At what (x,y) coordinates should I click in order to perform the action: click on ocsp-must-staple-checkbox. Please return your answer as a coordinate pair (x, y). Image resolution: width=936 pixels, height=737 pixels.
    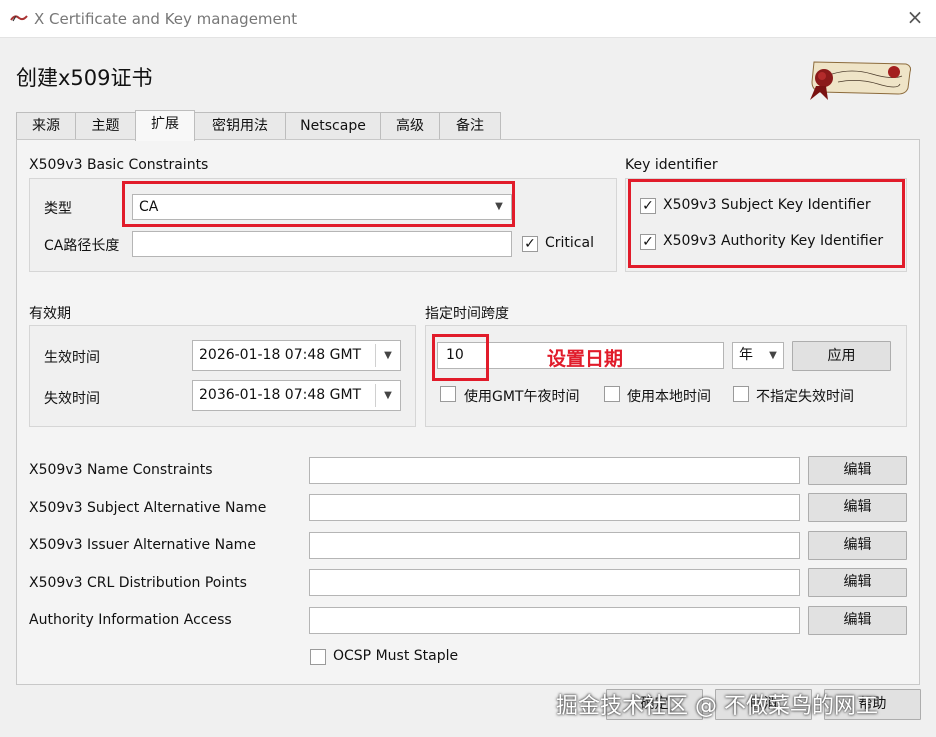
    Looking at the image, I should click on (318, 657).